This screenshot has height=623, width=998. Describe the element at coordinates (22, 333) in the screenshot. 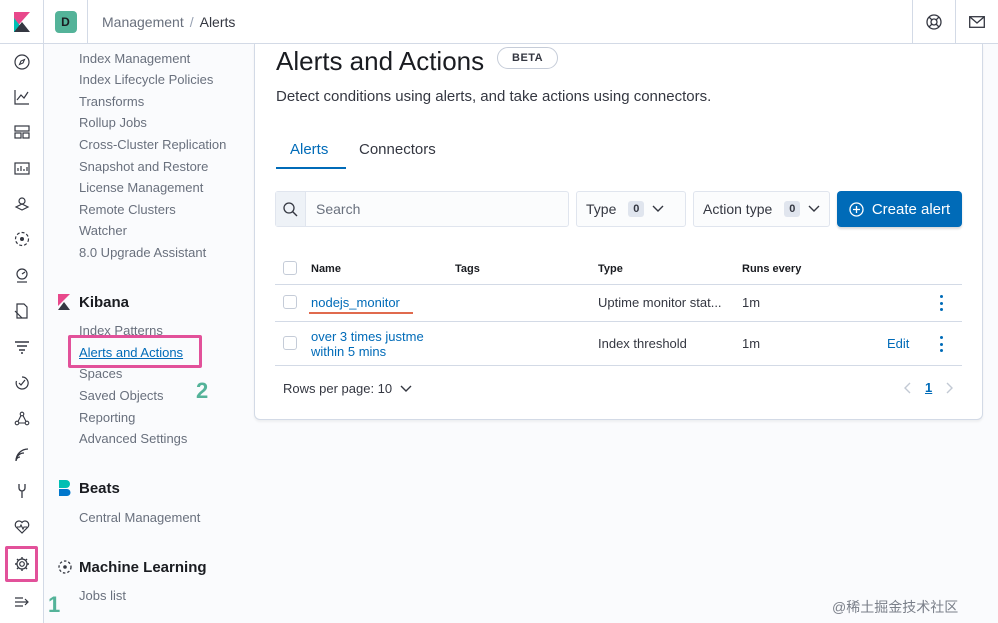

I see `app-icon-nav` at that location.